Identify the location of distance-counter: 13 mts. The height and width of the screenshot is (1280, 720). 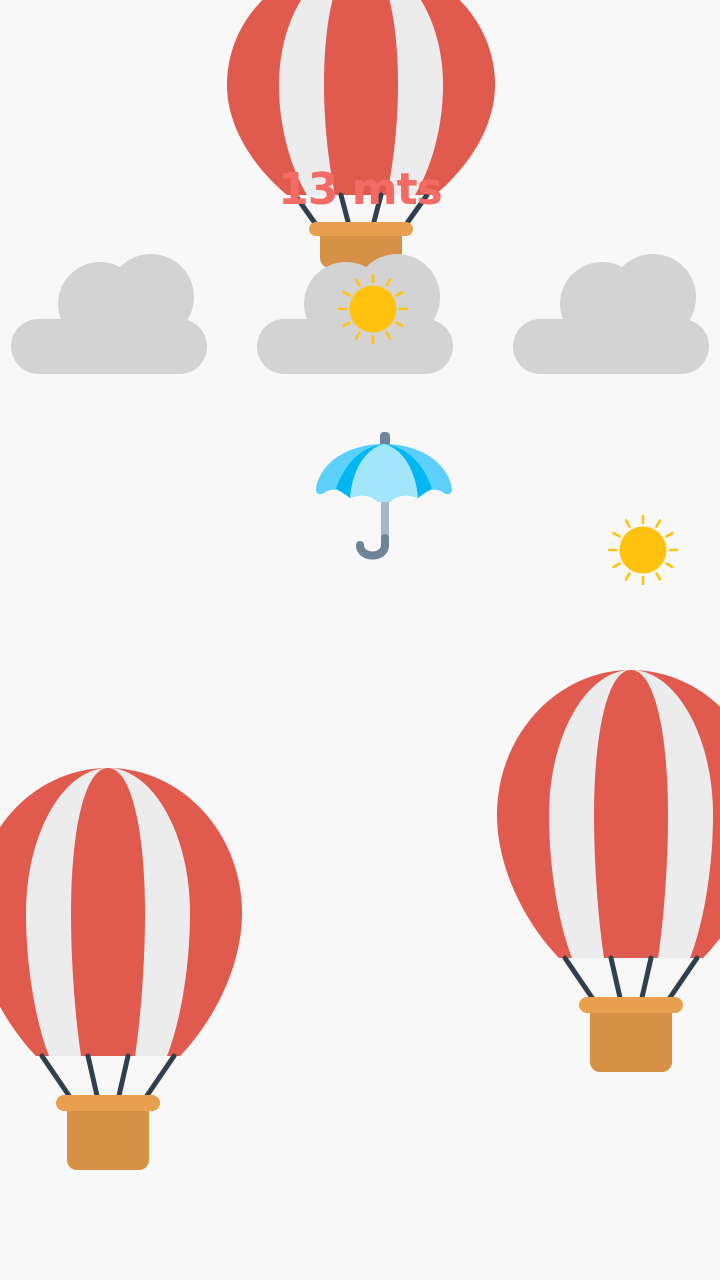
(360, 190).